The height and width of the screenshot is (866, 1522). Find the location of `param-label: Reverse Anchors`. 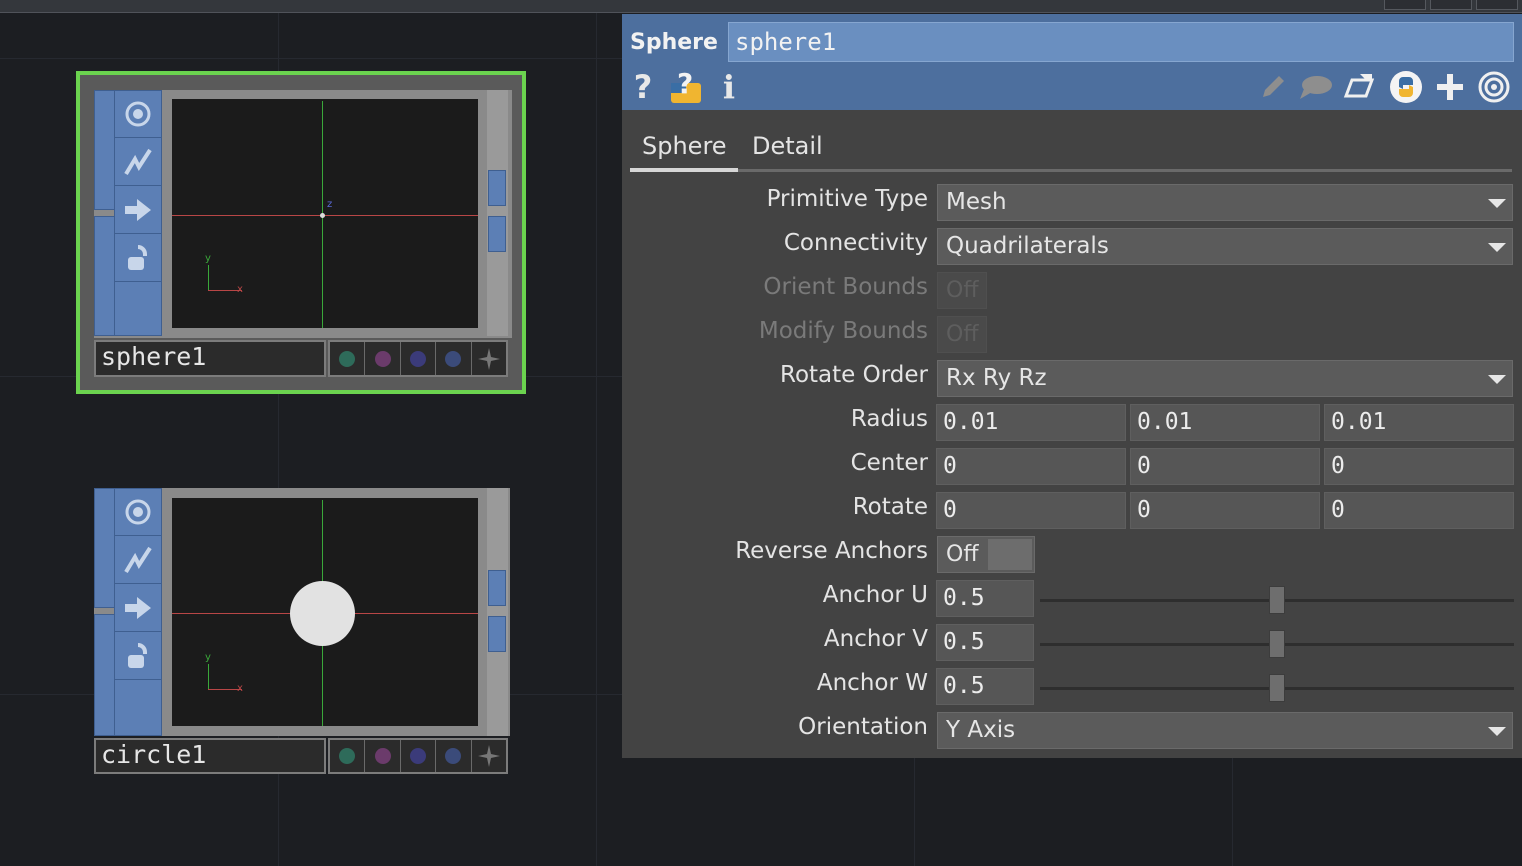

param-label: Reverse Anchors is located at coordinates (831, 551).